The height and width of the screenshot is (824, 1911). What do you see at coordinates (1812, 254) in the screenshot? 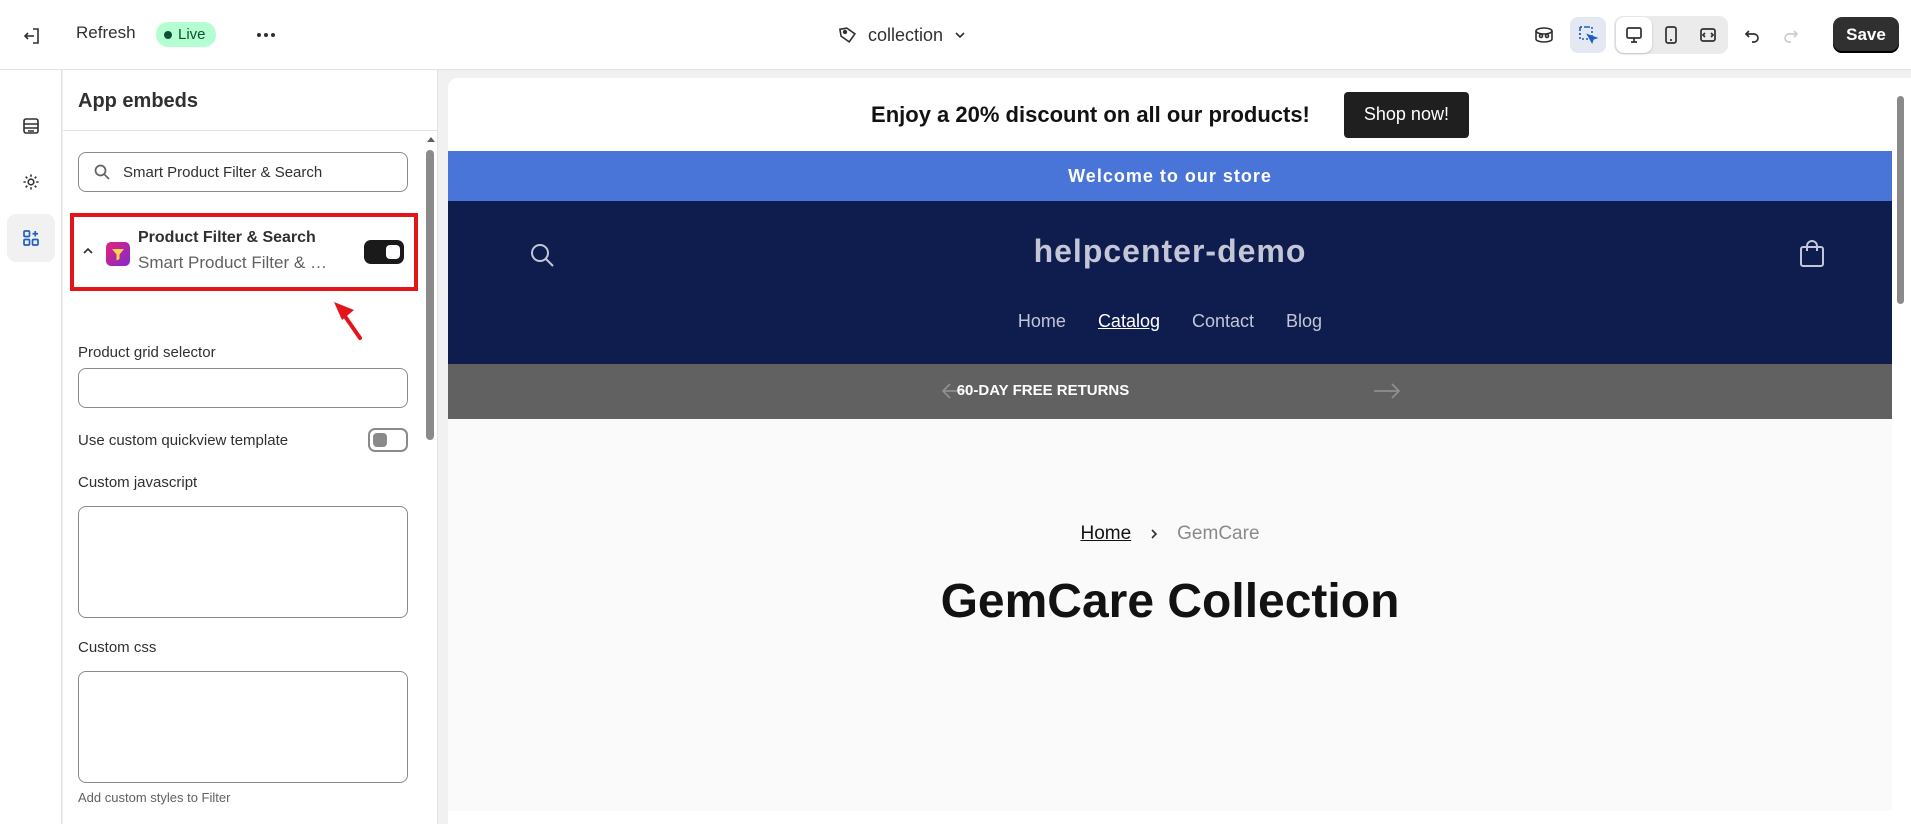
I see `cart-icon` at bounding box center [1812, 254].